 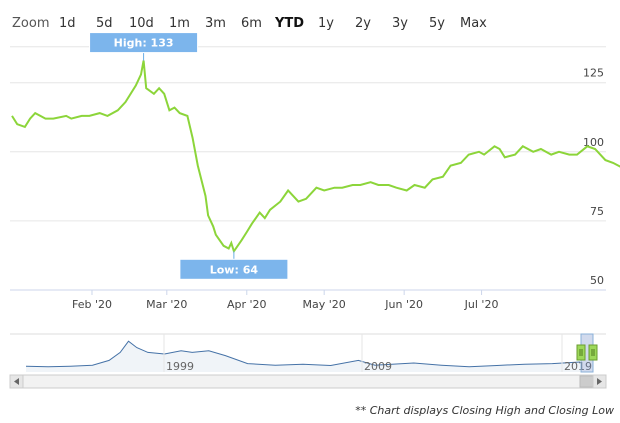 What do you see at coordinates (597, 211) in the screenshot?
I see `y-tick-label: 75` at bounding box center [597, 211].